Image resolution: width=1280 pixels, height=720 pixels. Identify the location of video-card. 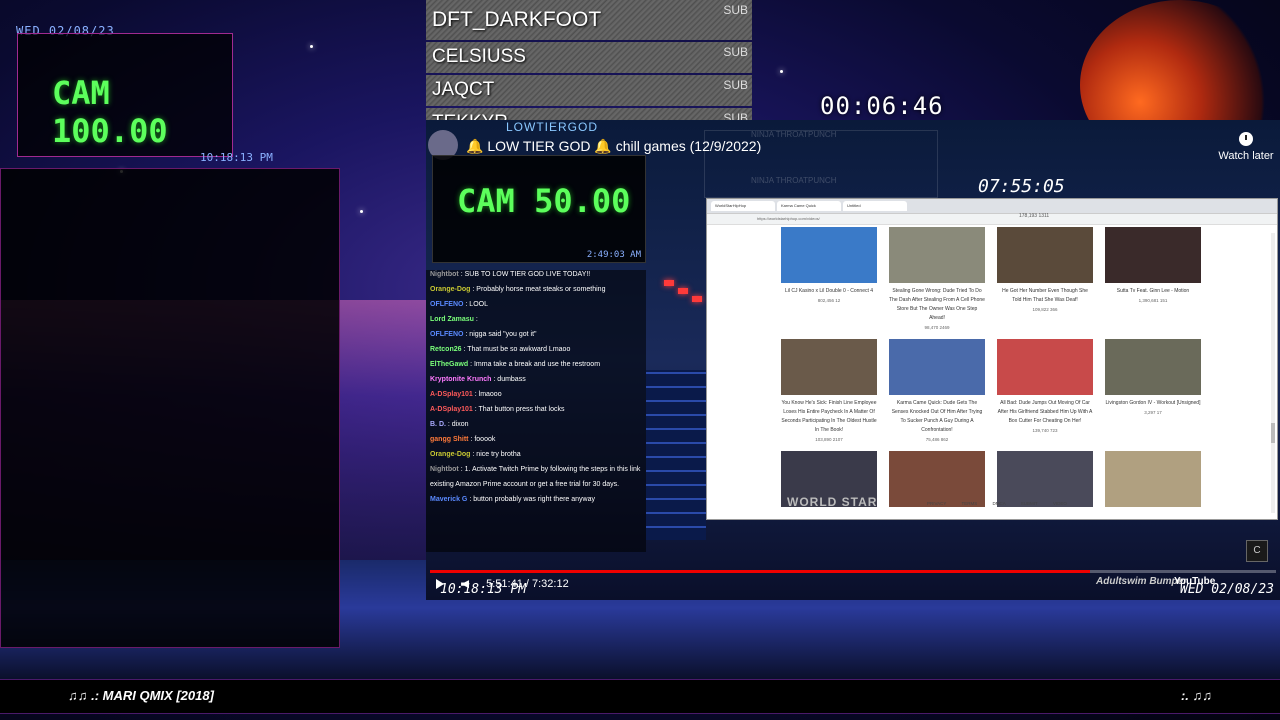
(1153, 481).